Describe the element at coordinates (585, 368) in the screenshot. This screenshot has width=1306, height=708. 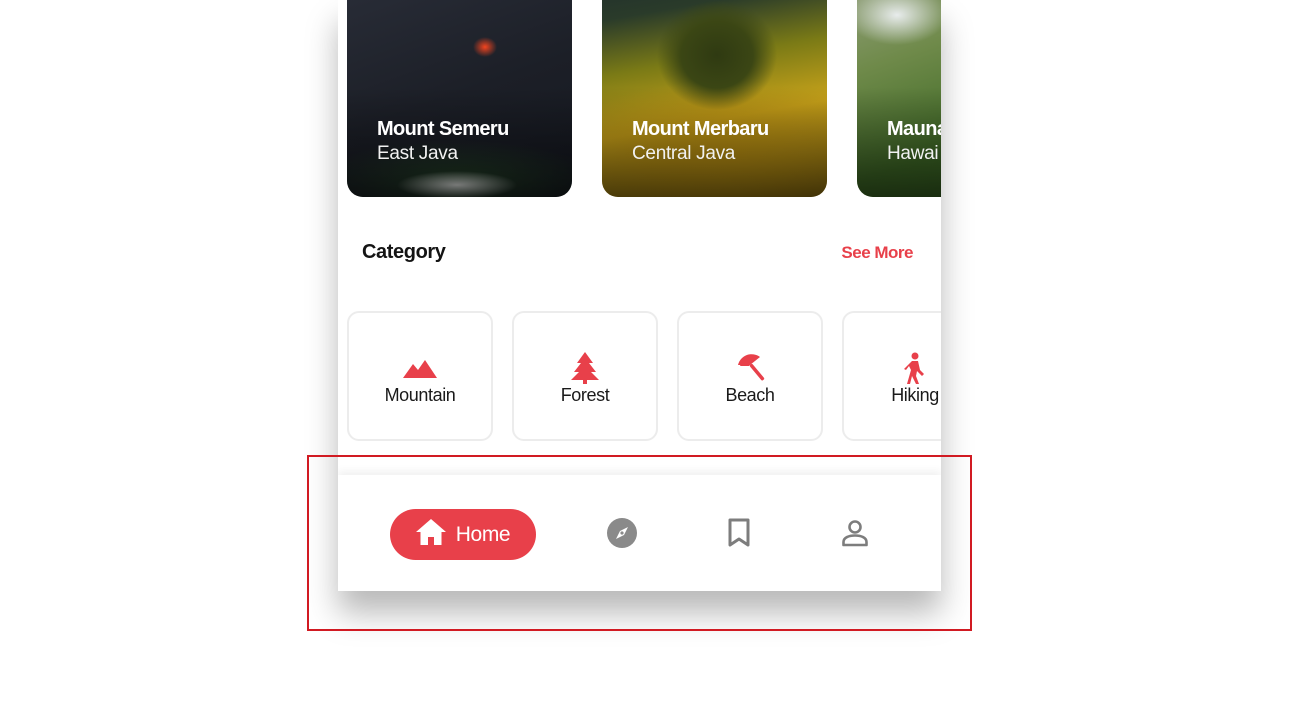
I see `tree-icon` at that location.